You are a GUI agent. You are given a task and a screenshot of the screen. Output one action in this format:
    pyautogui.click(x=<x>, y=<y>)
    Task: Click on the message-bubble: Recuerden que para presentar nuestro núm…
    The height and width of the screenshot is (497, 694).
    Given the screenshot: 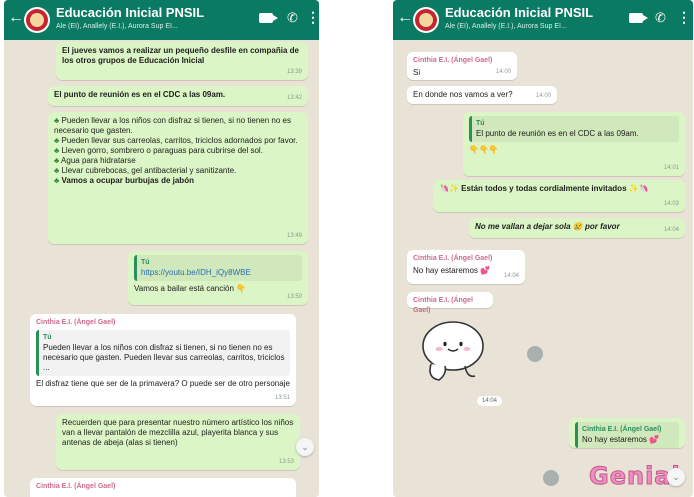 What is the action you would take?
    pyautogui.click(x=178, y=442)
    